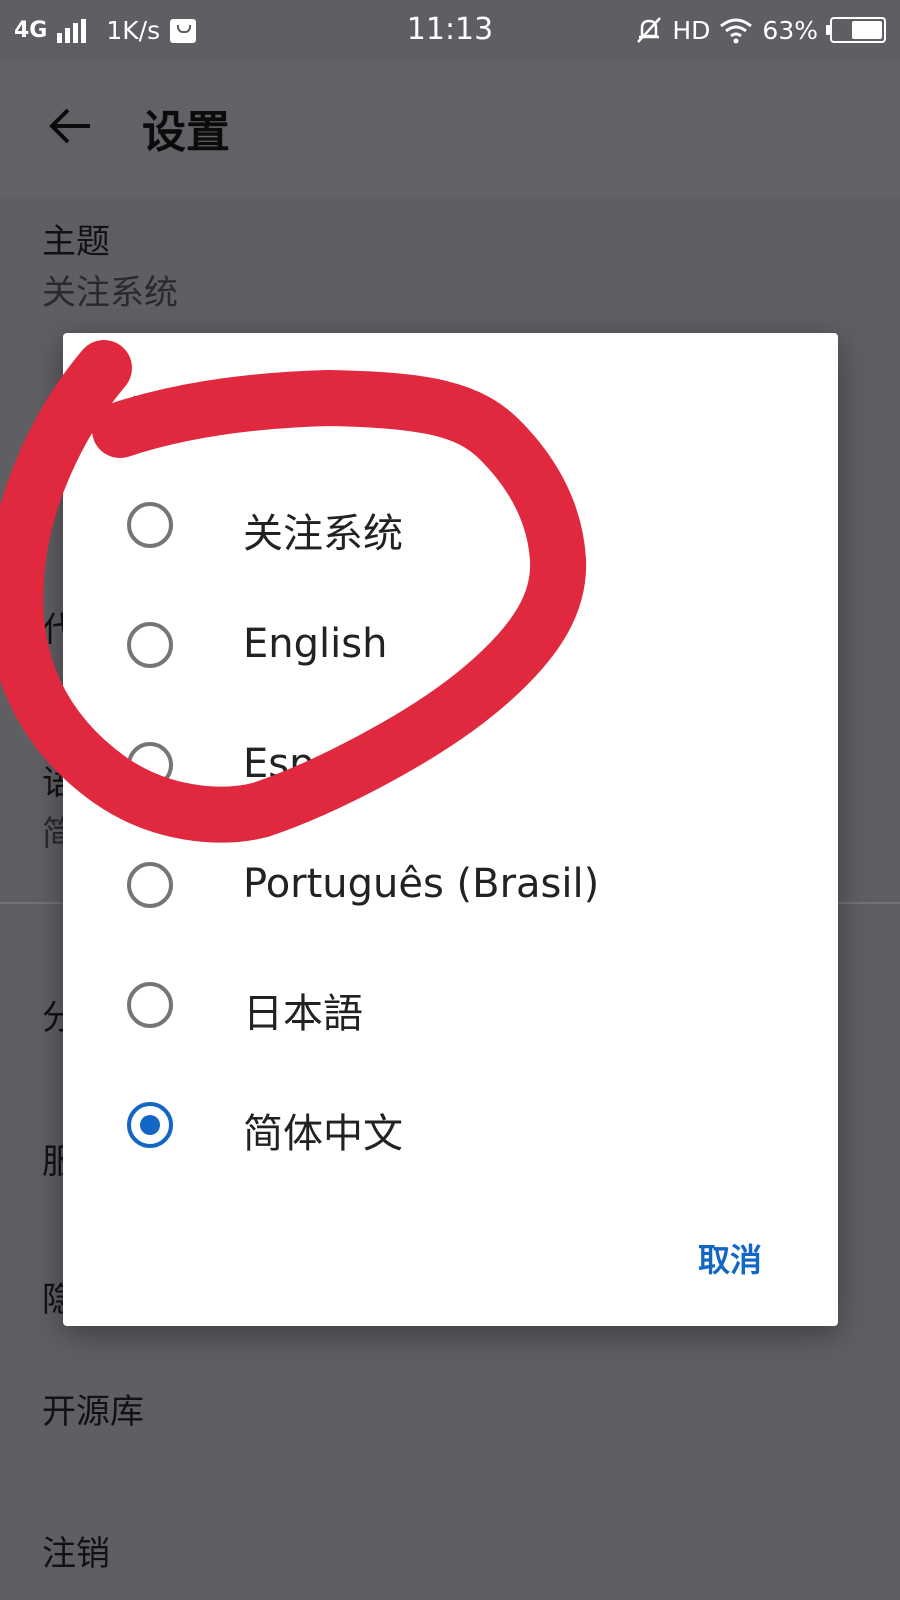  I want to click on setting-theme-label: 主题, so click(76, 242).